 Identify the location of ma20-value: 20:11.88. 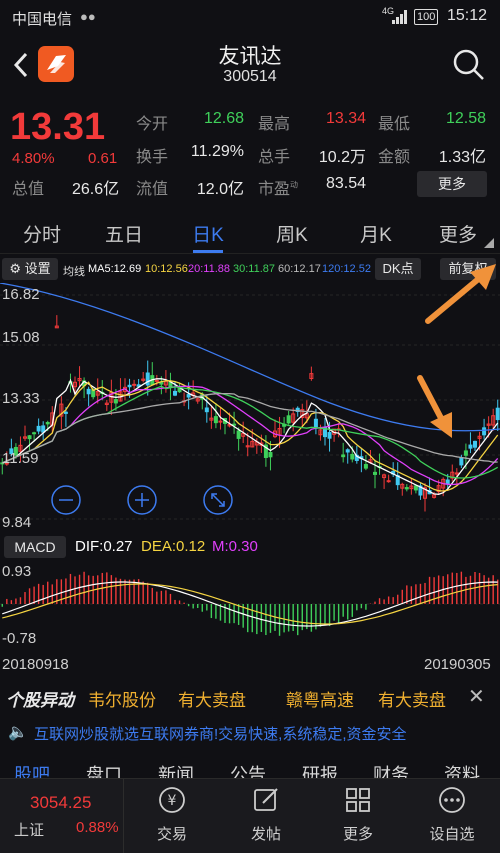
(209, 269).